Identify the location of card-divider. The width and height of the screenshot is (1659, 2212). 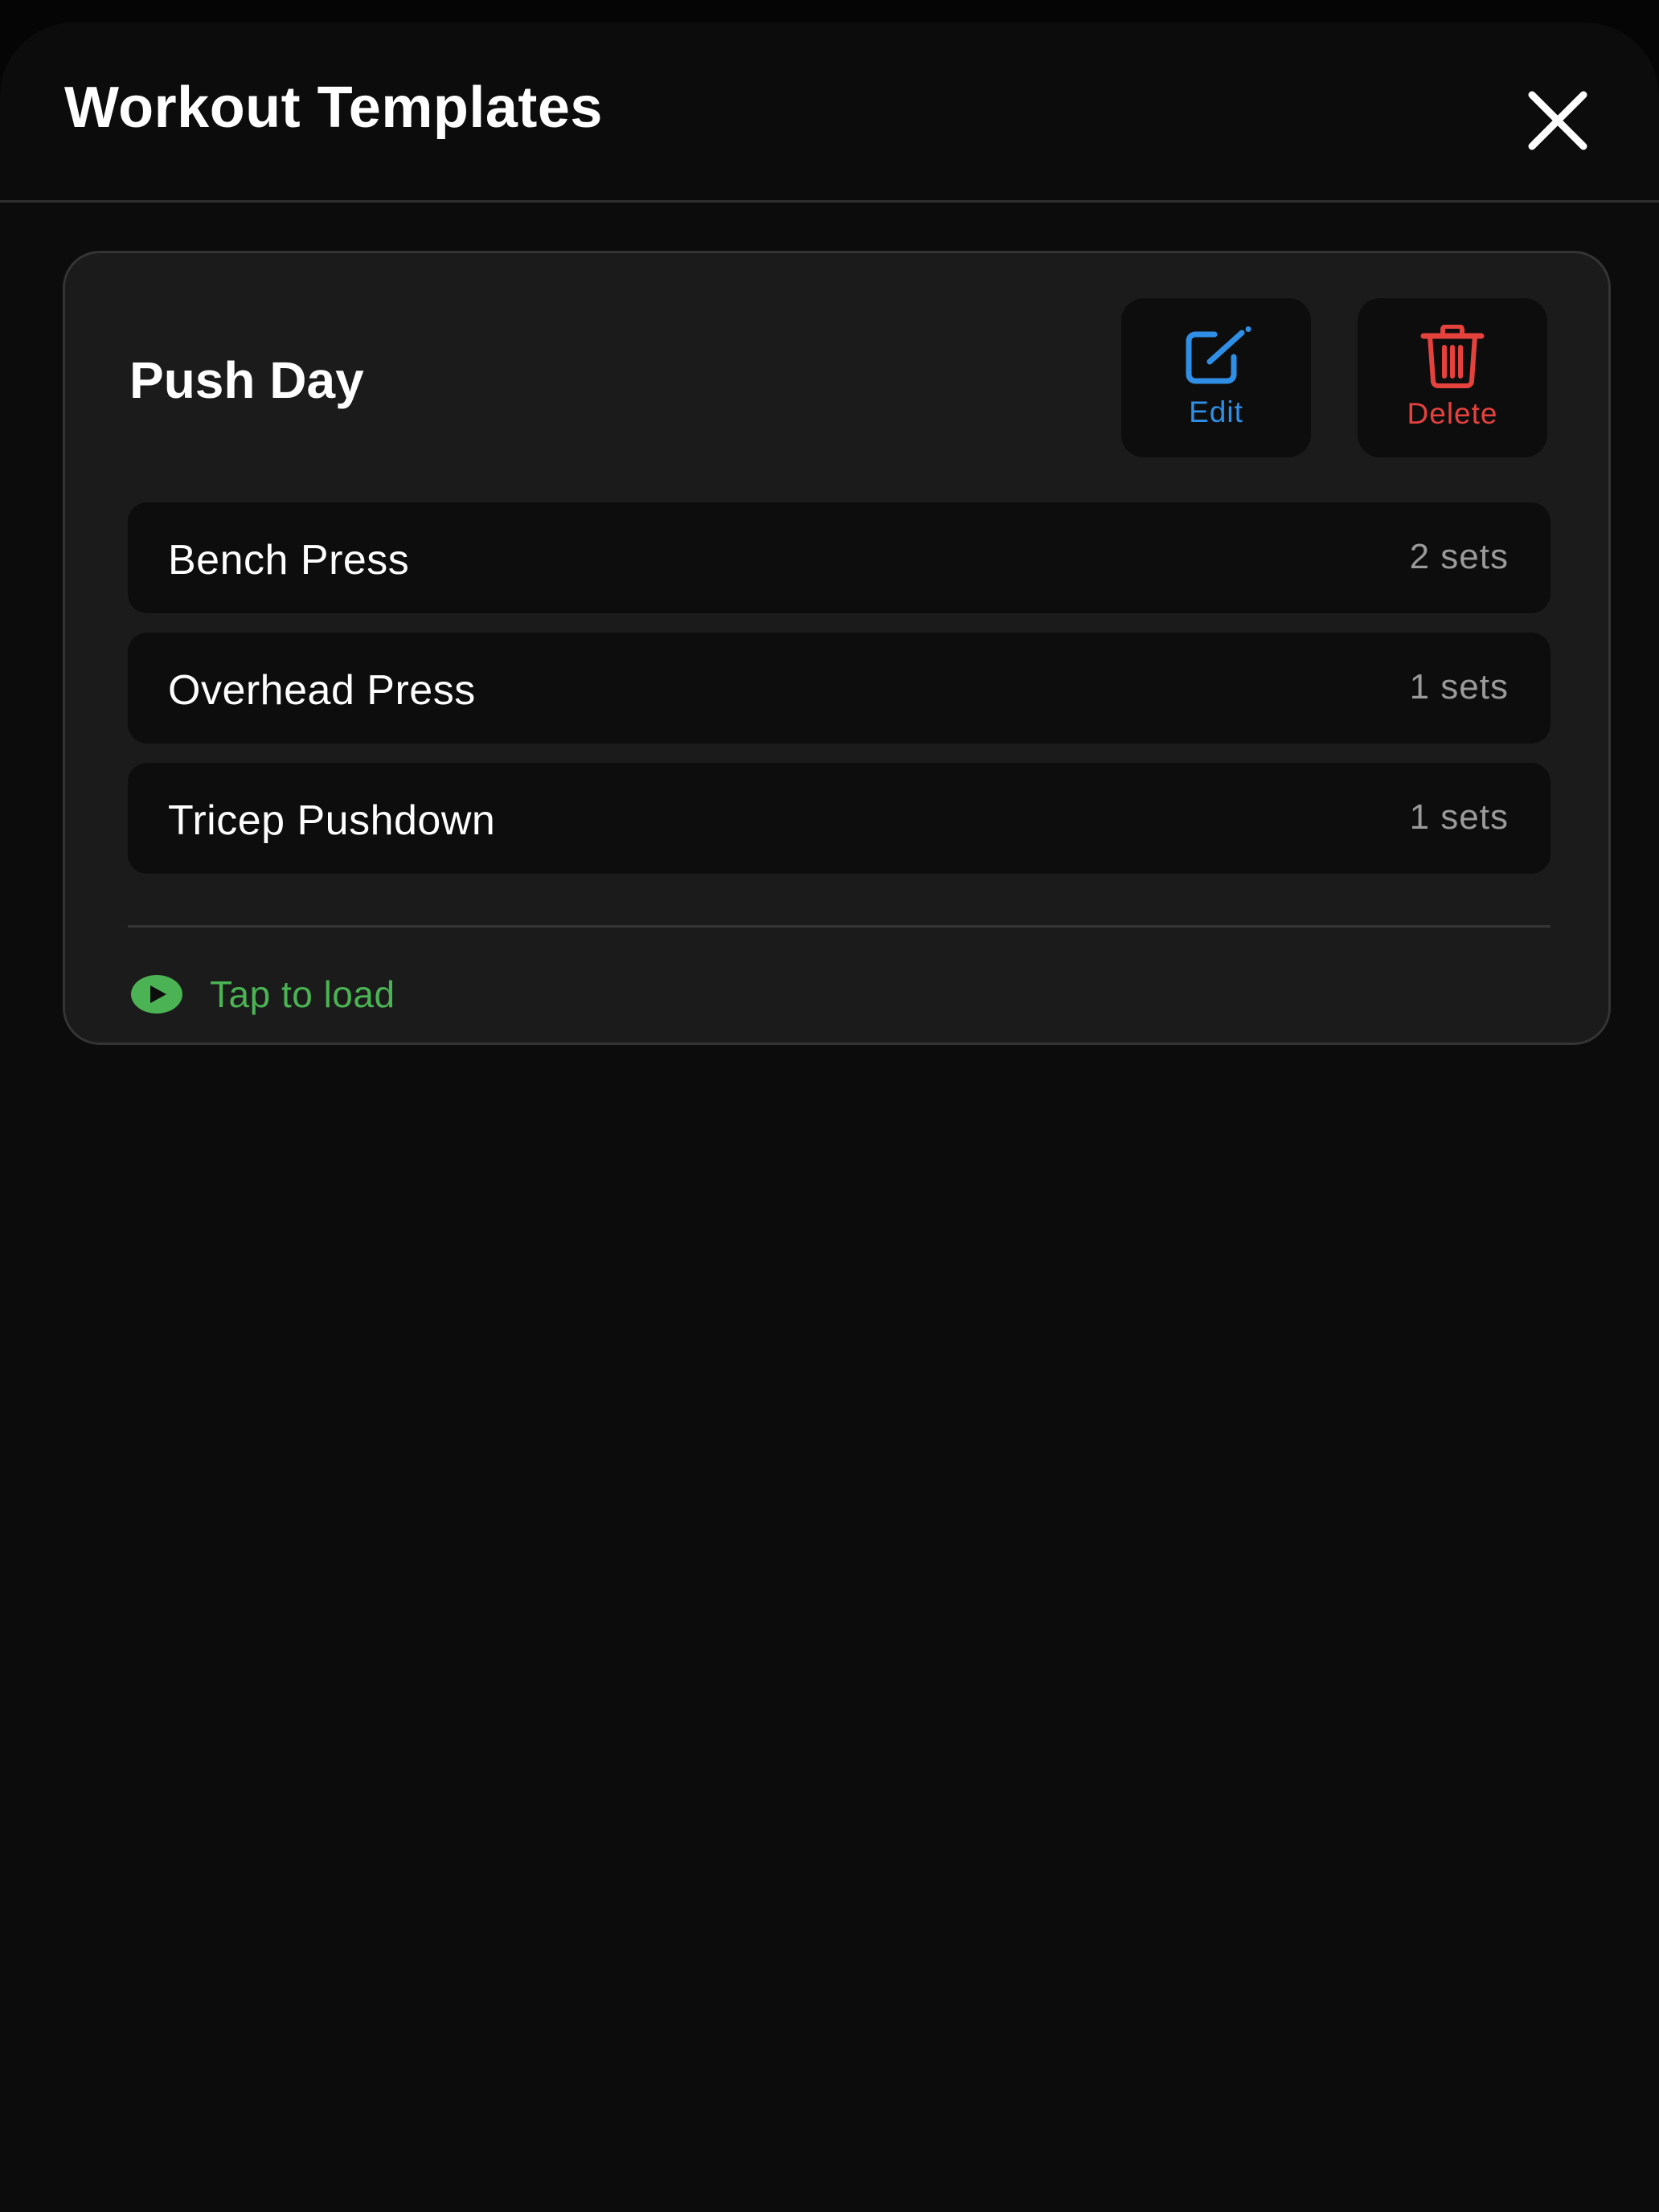
(839, 927).